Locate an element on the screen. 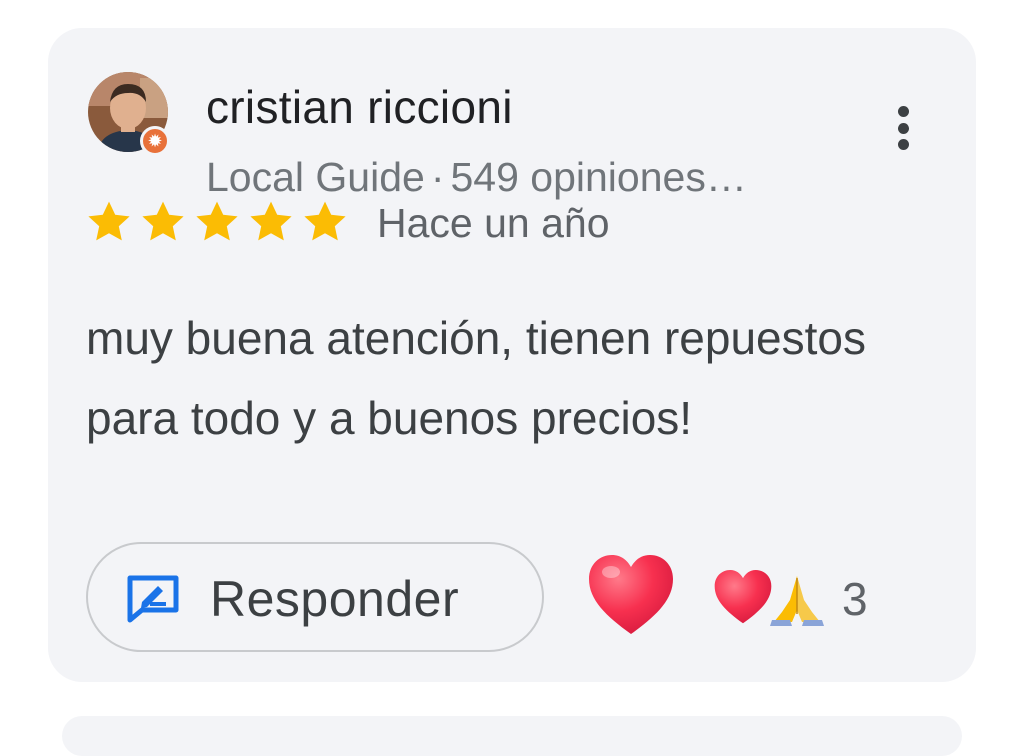 The height and width of the screenshot is (756, 1024). more-vert-icon is located at coordinates (903, 128).